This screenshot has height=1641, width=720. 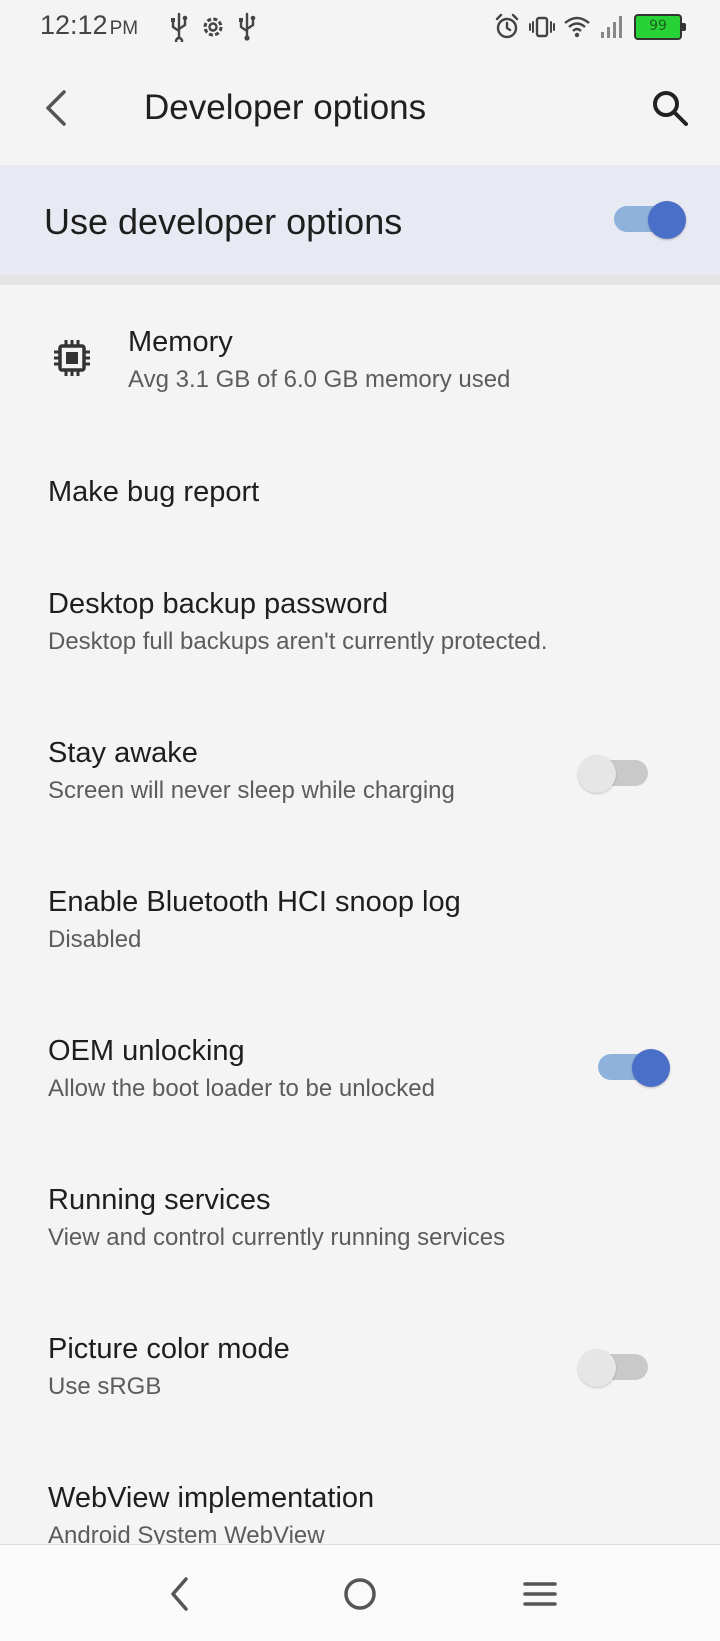 I want to click on item-subtitle: Use sRGB, so click(x=105, y=1386).